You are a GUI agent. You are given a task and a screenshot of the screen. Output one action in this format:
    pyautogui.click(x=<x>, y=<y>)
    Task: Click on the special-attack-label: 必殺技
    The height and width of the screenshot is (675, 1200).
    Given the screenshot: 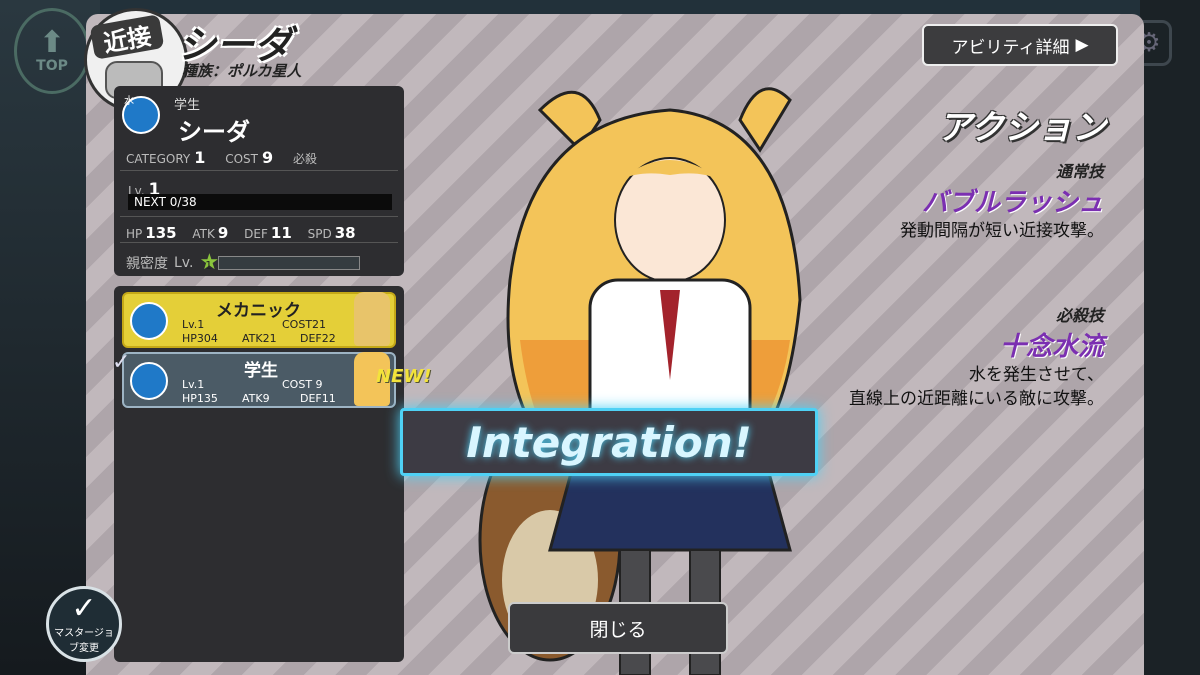 What is the action you would take?
    pyautogui.click(x=1079, y=315)
    